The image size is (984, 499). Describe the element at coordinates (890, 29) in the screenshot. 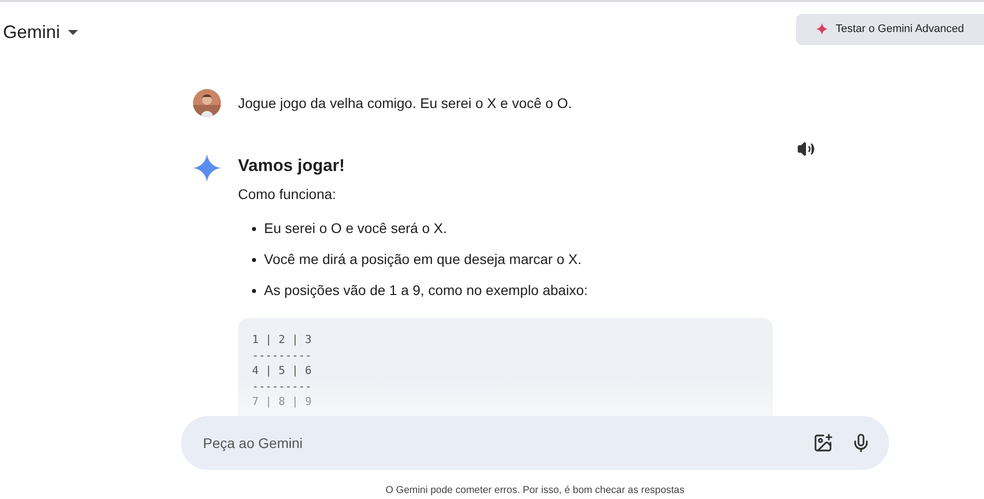

I see `upgrade-button: Testar o Gemini Advanced` at that location.